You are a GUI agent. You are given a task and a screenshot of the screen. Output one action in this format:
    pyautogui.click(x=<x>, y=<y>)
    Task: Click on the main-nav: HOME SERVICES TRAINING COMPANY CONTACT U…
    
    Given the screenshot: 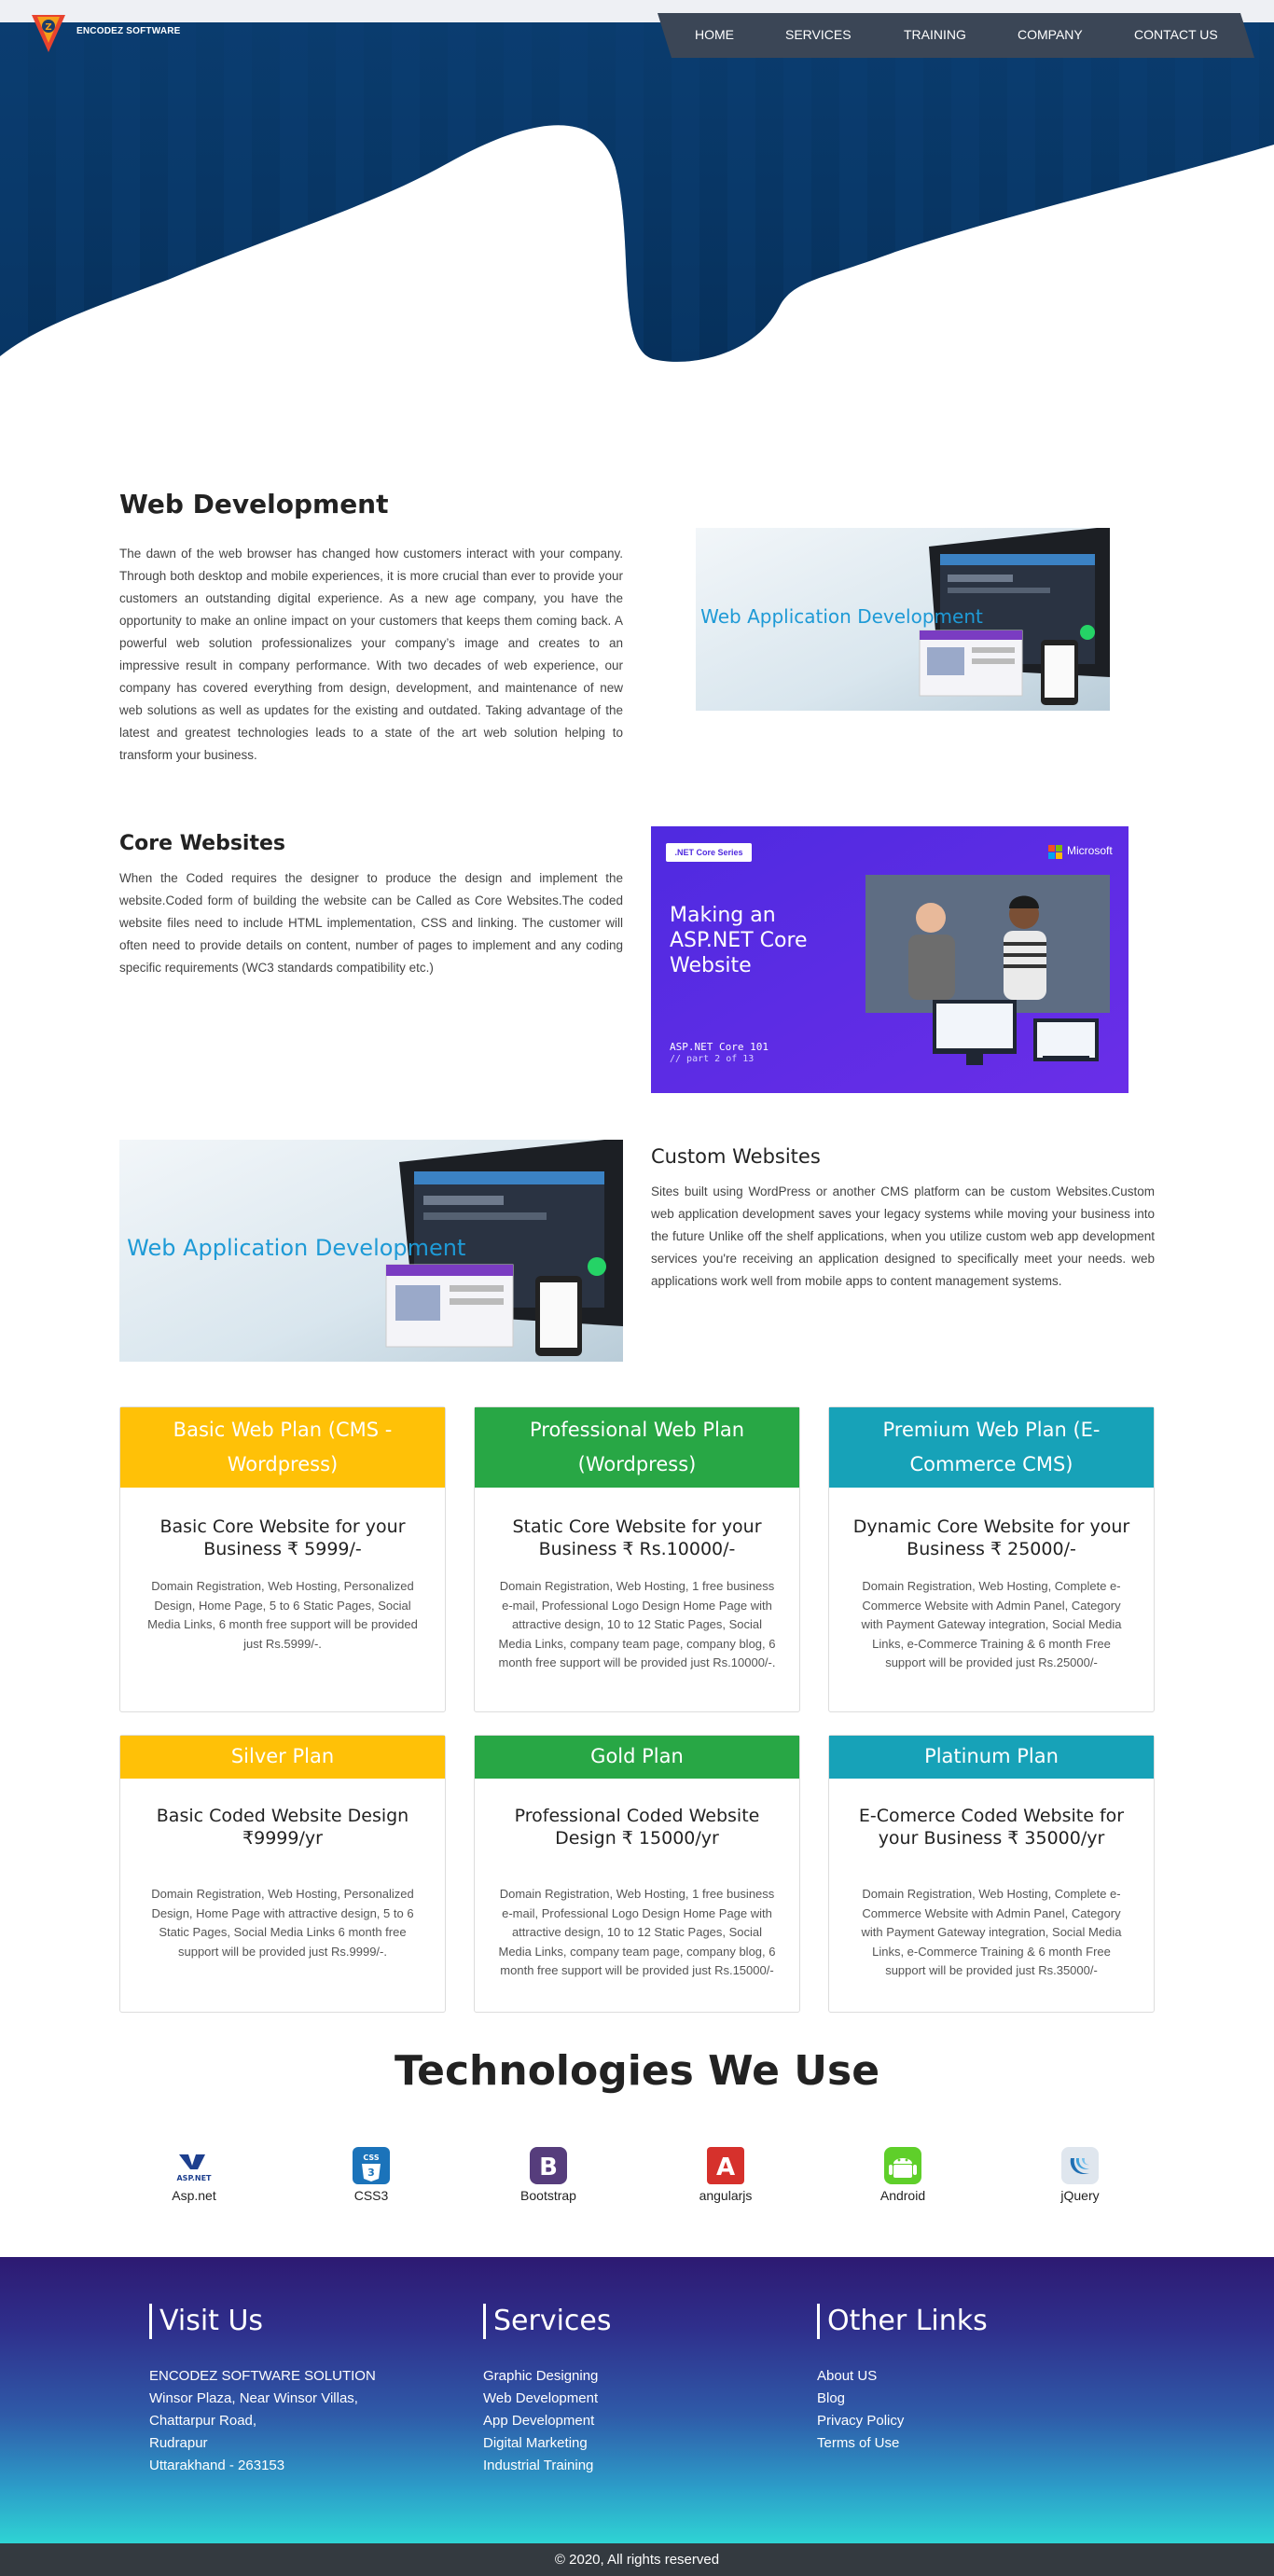 What is the action you would take?
    pyautogui.click(x=956, y=35)
    